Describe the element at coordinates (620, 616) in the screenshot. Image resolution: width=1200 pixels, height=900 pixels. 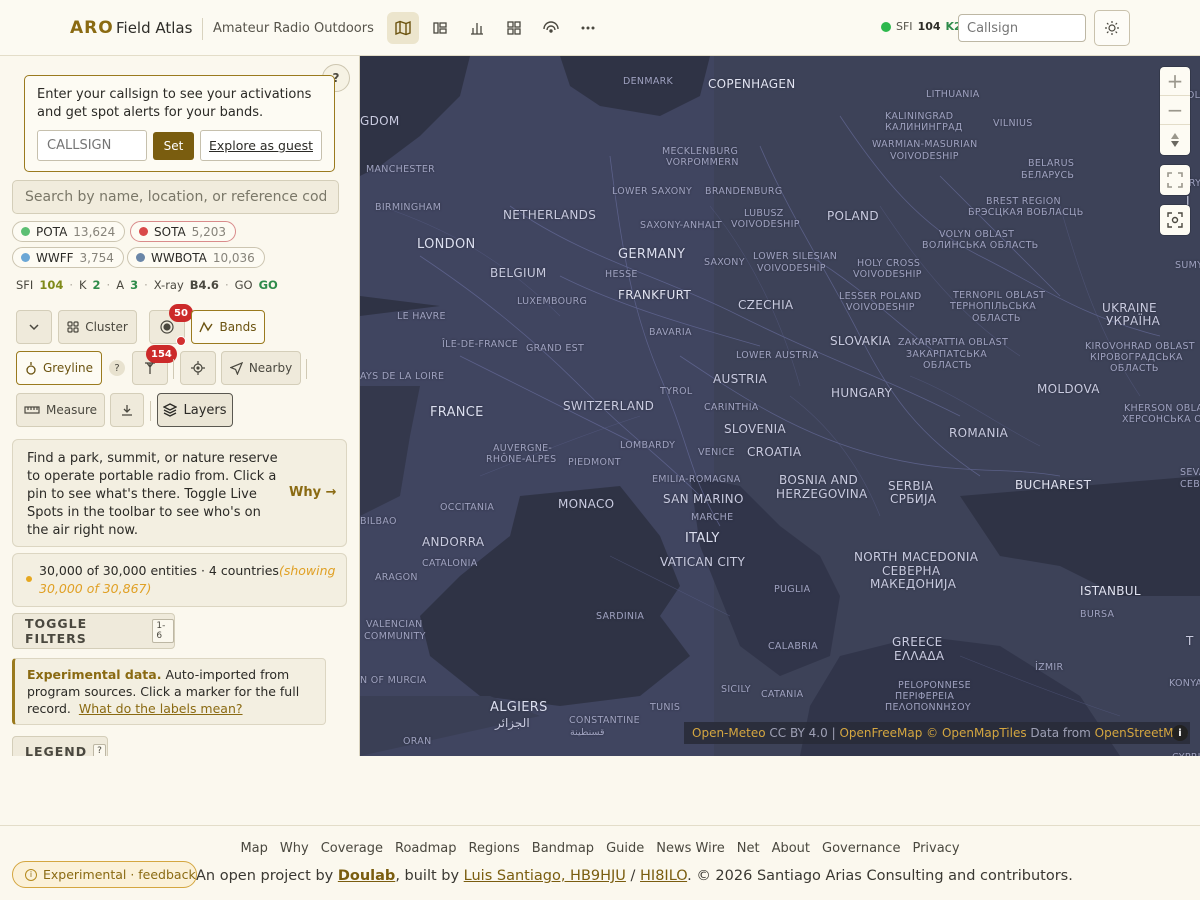
I see `map-place-label: SARDINIA` at that location.